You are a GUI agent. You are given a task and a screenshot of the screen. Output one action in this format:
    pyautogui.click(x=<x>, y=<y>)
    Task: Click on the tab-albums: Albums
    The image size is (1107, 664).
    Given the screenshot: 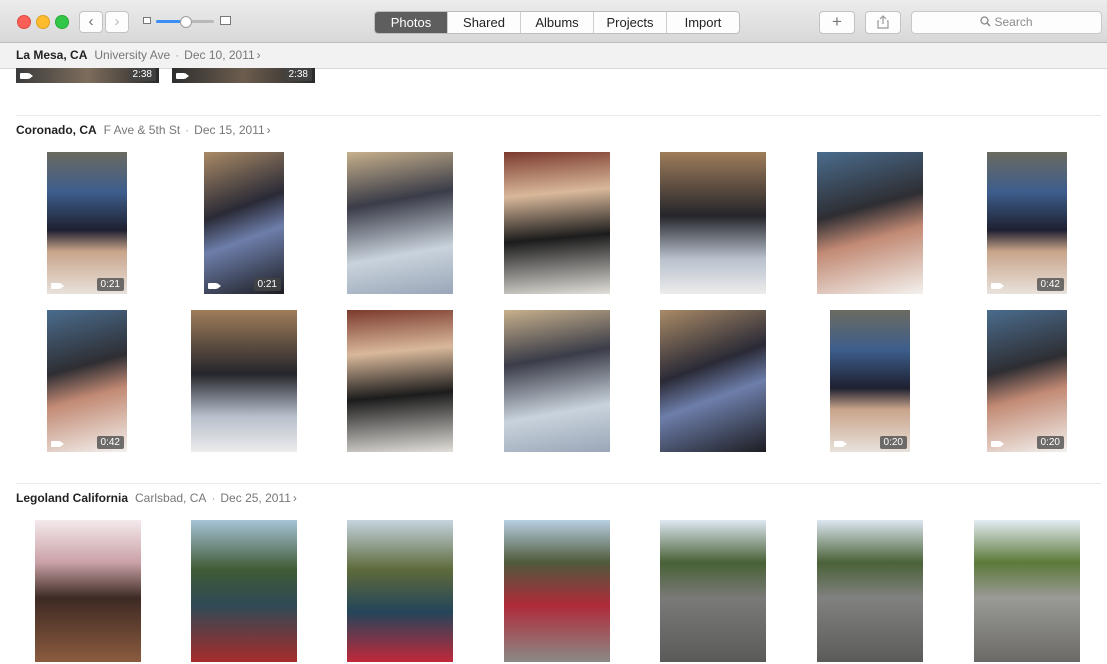 What is the action you would take?
    pyautogui.click(x=556, y=22)
    